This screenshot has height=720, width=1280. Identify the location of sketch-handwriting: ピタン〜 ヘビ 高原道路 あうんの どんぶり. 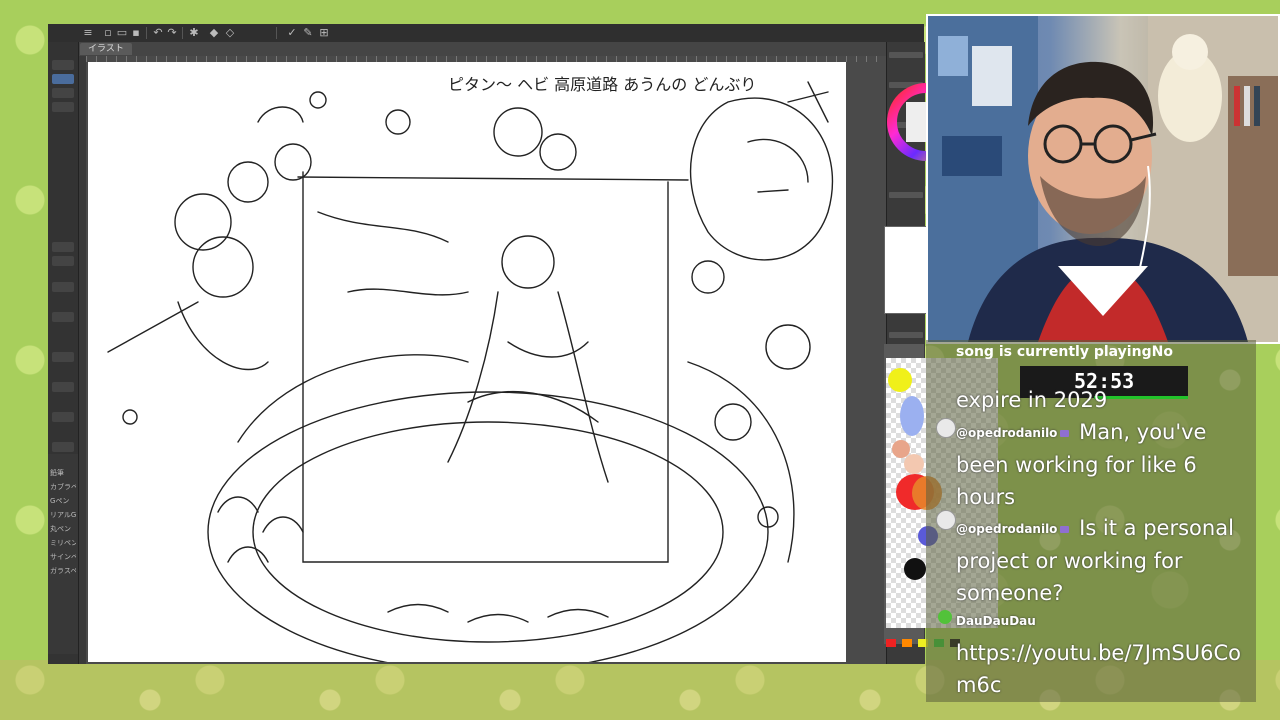
(602, 84).